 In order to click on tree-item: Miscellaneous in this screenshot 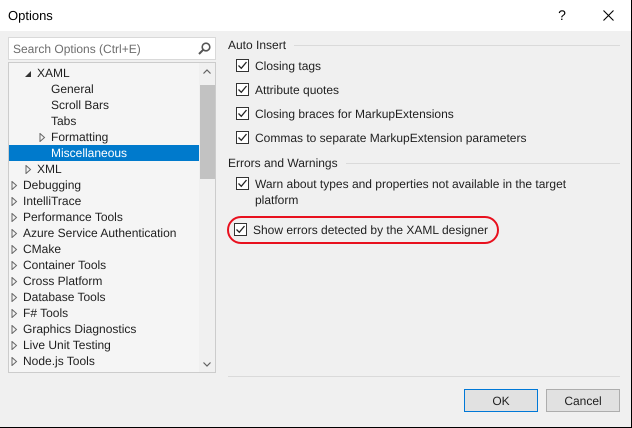, I will do `click(104, 153)`.